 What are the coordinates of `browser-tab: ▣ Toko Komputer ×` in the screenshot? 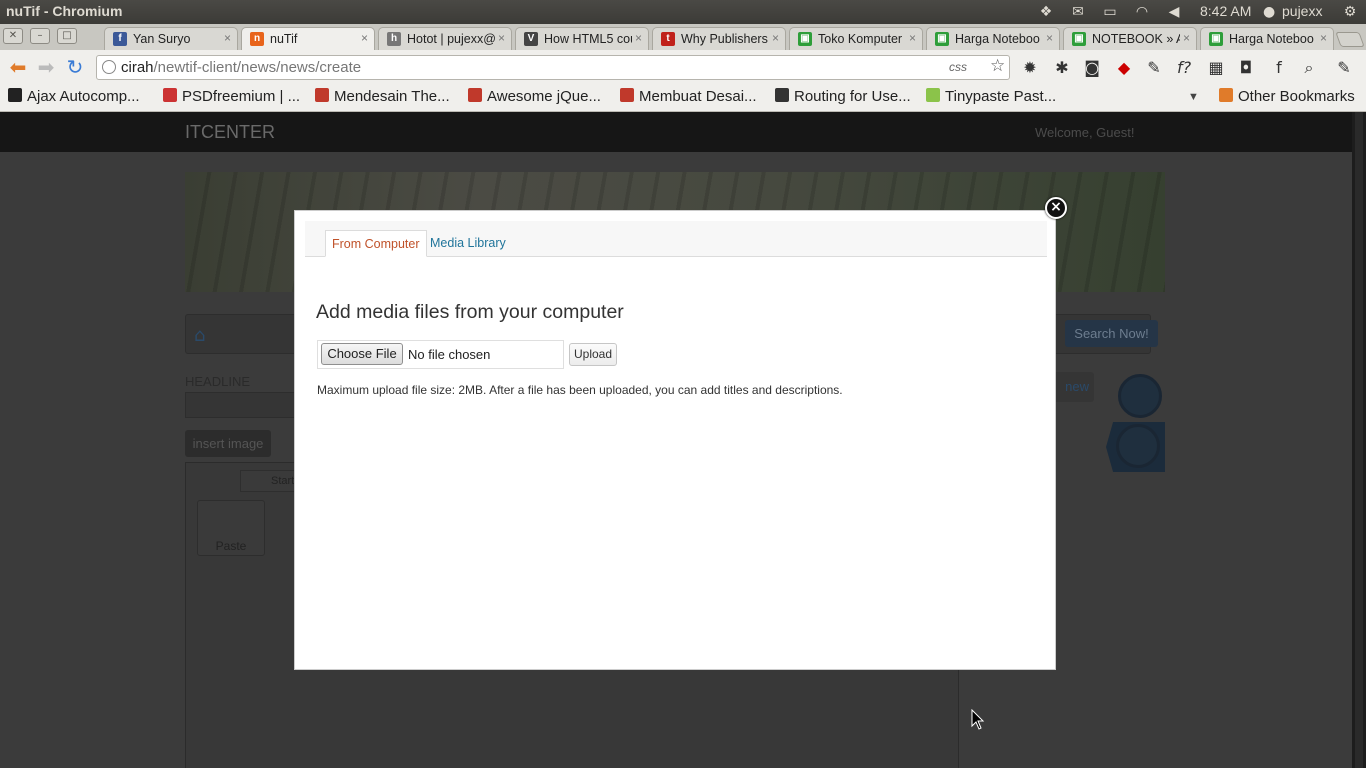 It's located at (856, 38).